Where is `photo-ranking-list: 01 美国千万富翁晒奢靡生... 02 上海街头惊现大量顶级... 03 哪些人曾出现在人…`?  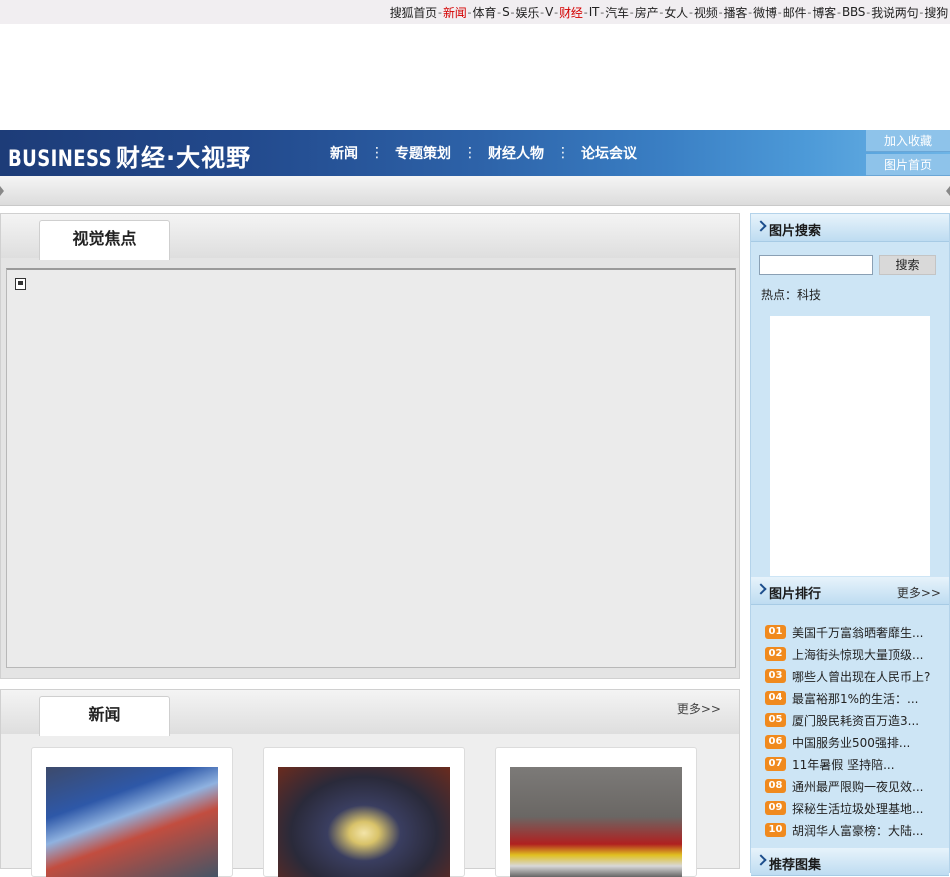 photo-ranking-list: 01 美国千万富翁晒奢靡生... 02 上海街头惊现大量顶级... 03 哪些人曾出现在人… is located at coordinates (855, 731).